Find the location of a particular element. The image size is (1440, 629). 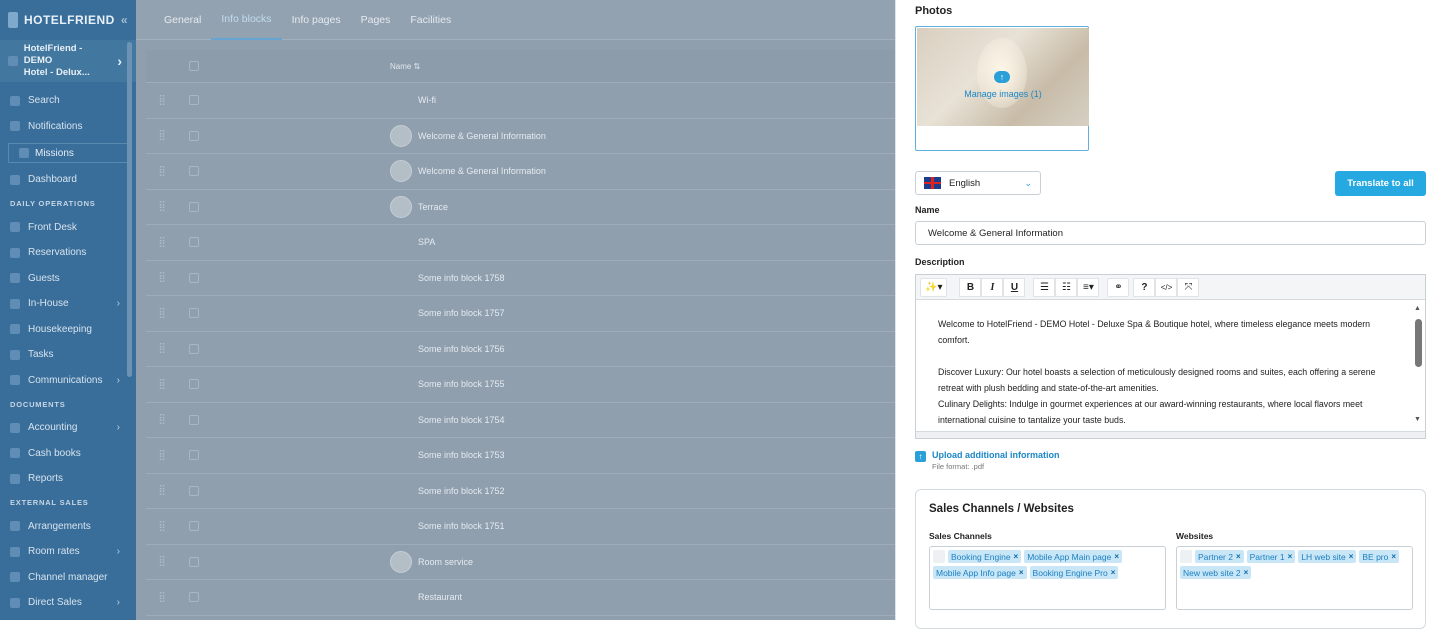

underline-button: U is located at coordinates (1014, 287).